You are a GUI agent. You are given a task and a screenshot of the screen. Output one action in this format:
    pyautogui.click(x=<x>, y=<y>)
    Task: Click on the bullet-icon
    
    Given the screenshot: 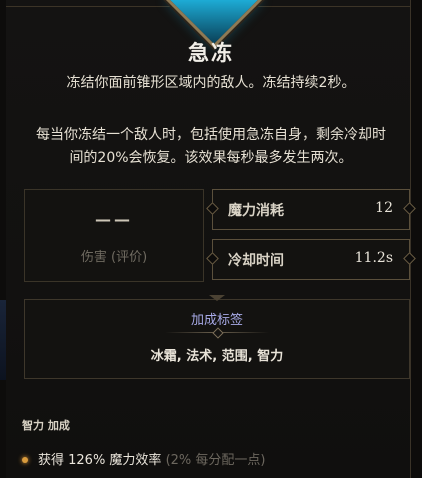 What is the action you would take?
    pyautogui.click(x=25, y=459)
    